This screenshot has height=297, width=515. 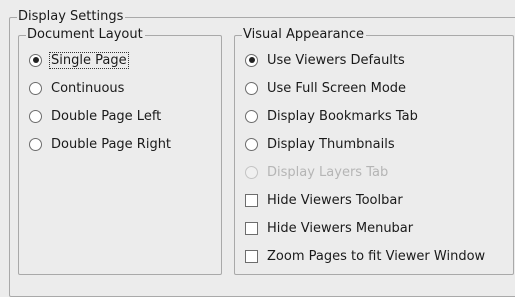 I want to click on use-viewers-defaults-label: Use Viewers Defaults, so click(x=336, y=60).